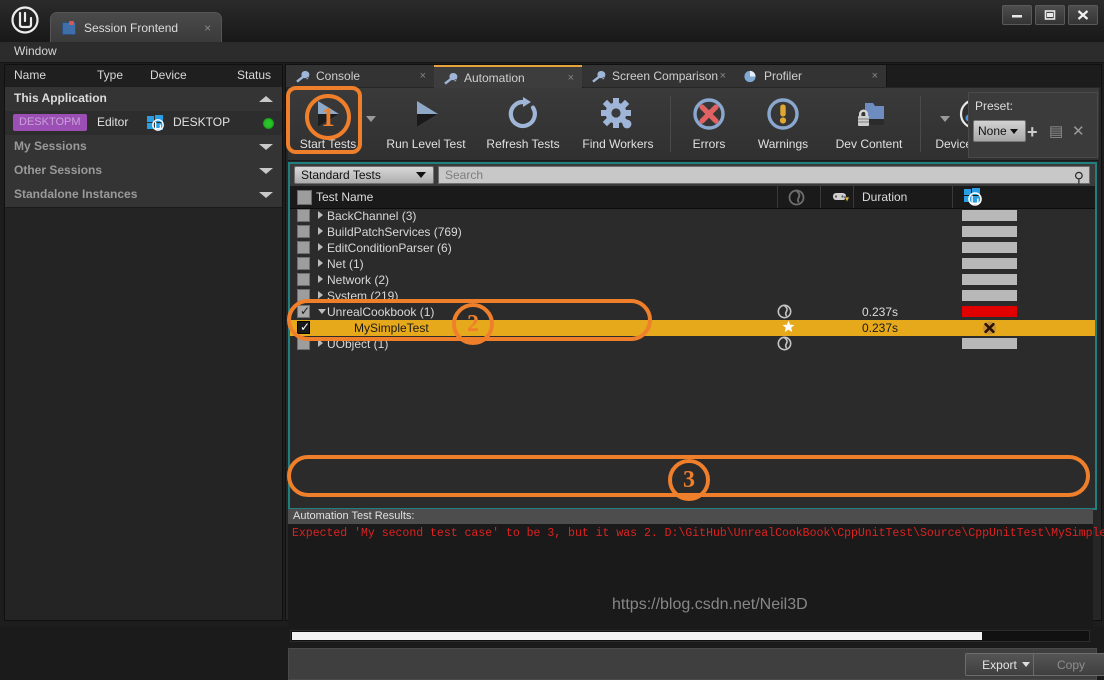 This screenshot has height=680, width=1104. What do you see at coordinates (143, 99) in the screenshot?
I see `session-group-this-application: This Application` at bounding box center [143, 99].